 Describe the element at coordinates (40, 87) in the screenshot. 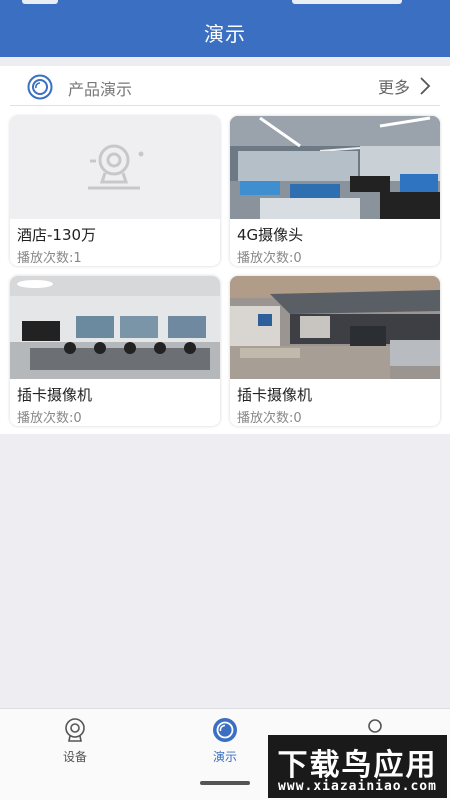

I see `demo-section-icon` at that location.